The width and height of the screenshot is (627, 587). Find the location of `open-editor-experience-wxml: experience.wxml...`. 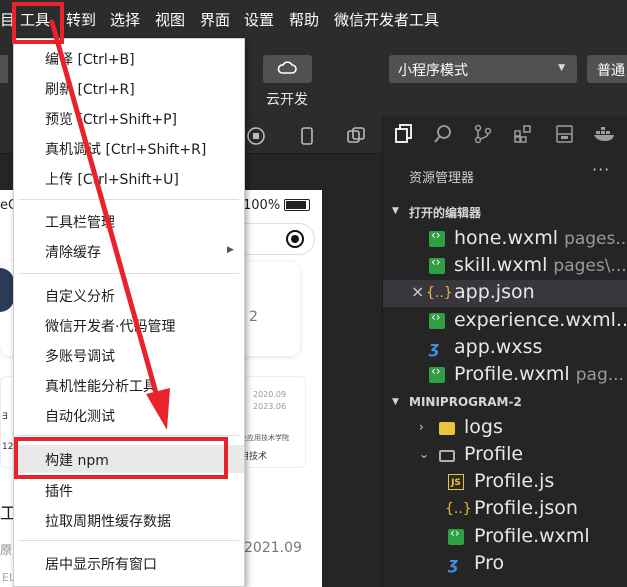

open-editor-experience-wxml: experience.wxml... is located at coordinates (505, 321).